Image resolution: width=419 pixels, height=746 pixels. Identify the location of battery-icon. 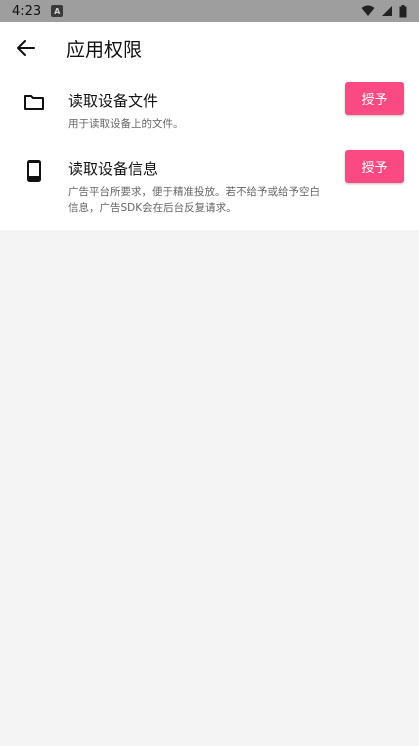
(403, 10).